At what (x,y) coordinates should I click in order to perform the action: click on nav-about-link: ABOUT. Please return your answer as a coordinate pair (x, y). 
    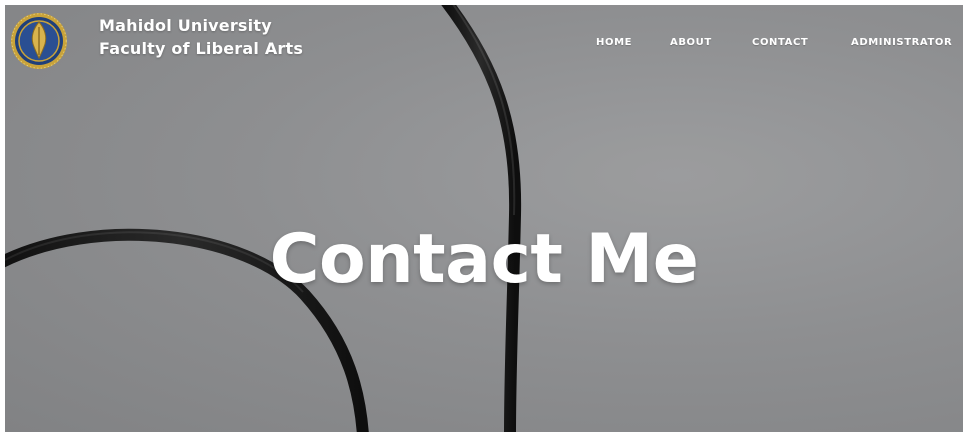
    Looking at the image, I should click on (691, 43).